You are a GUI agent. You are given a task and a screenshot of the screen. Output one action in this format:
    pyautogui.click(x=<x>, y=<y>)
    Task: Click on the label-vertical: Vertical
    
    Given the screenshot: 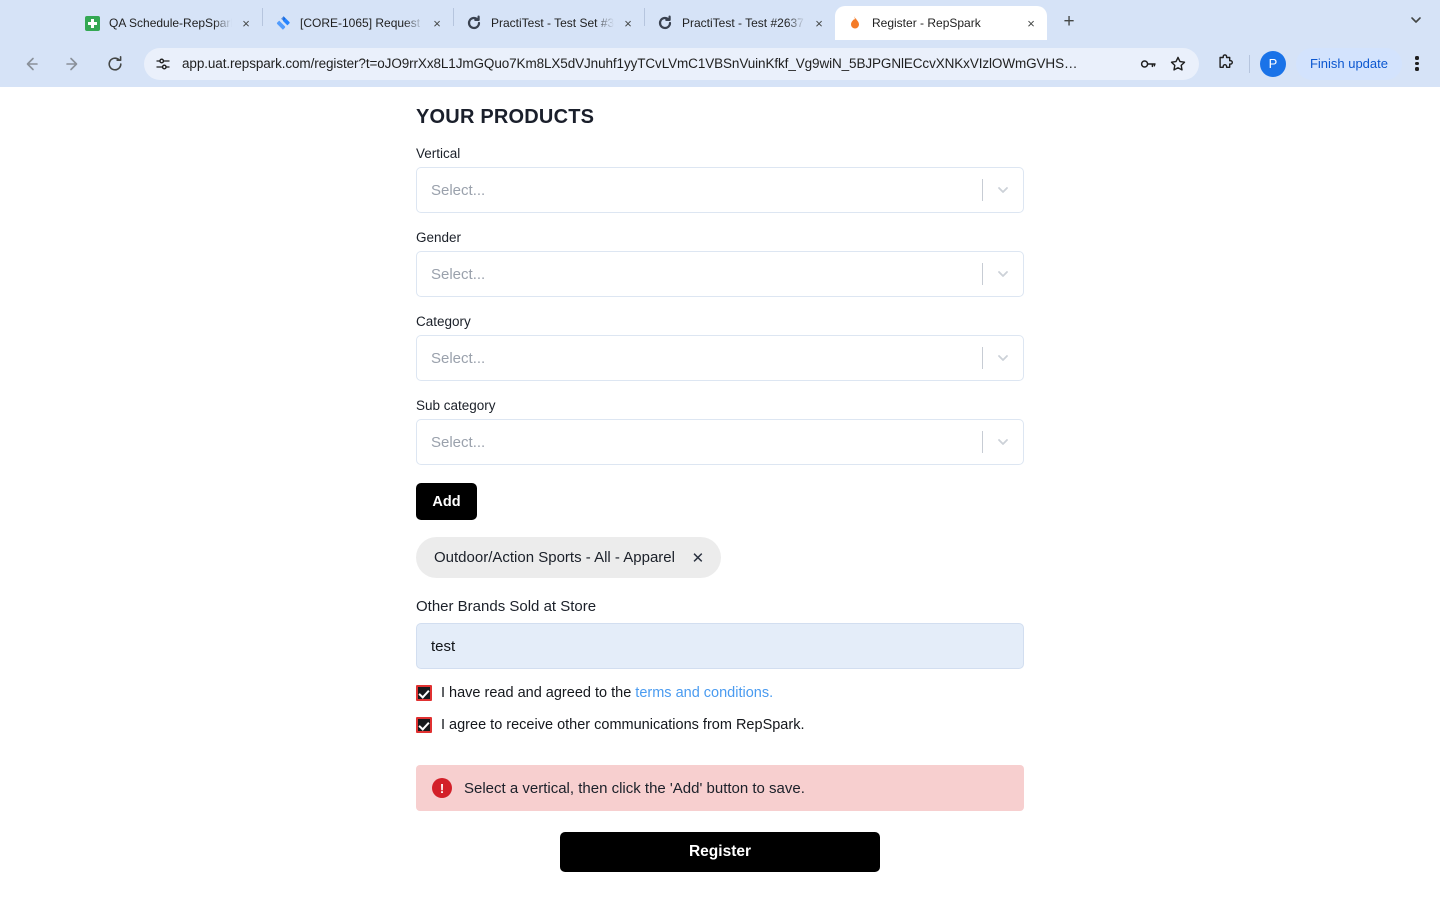 What is the action you would take?
    pyautogui.click(x=438, y=153)
    